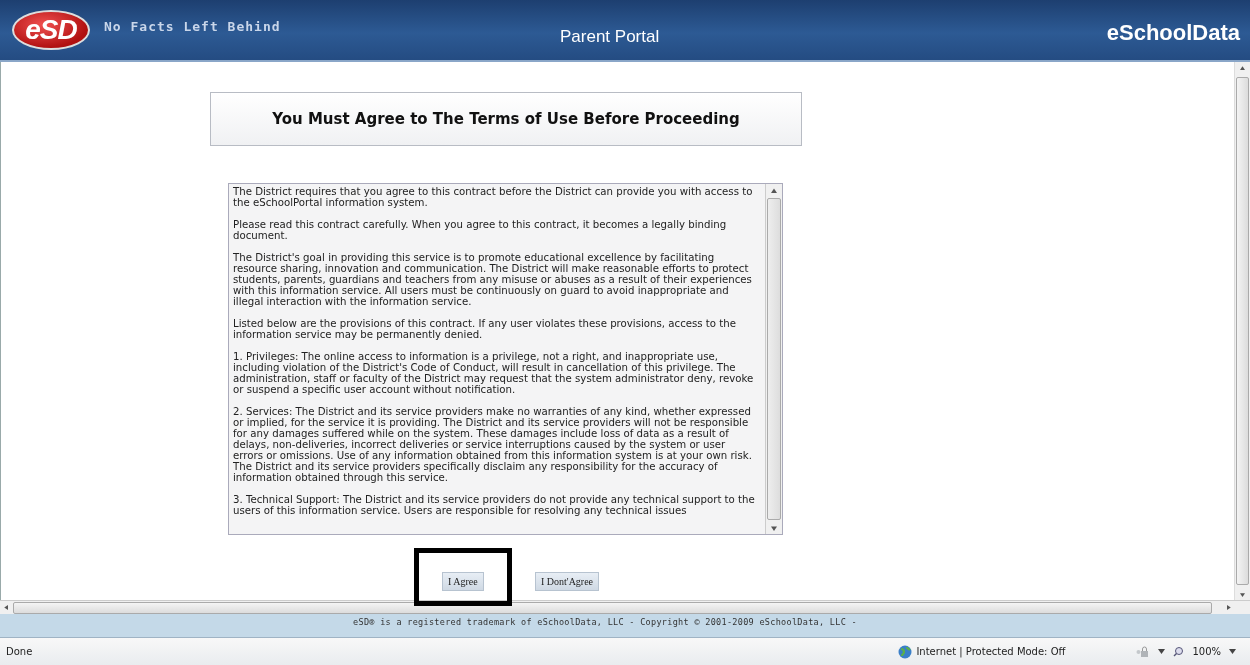 The height and width of the screenshot is (665, 1250). What do you see at coordinates (485, 329) in the screenshot?
I see `terms-paragraph: Listed below are the provisions of this contract. If any user violates these provisions, access to the information service may be permanently denied.` at bounding box center [485, 329].